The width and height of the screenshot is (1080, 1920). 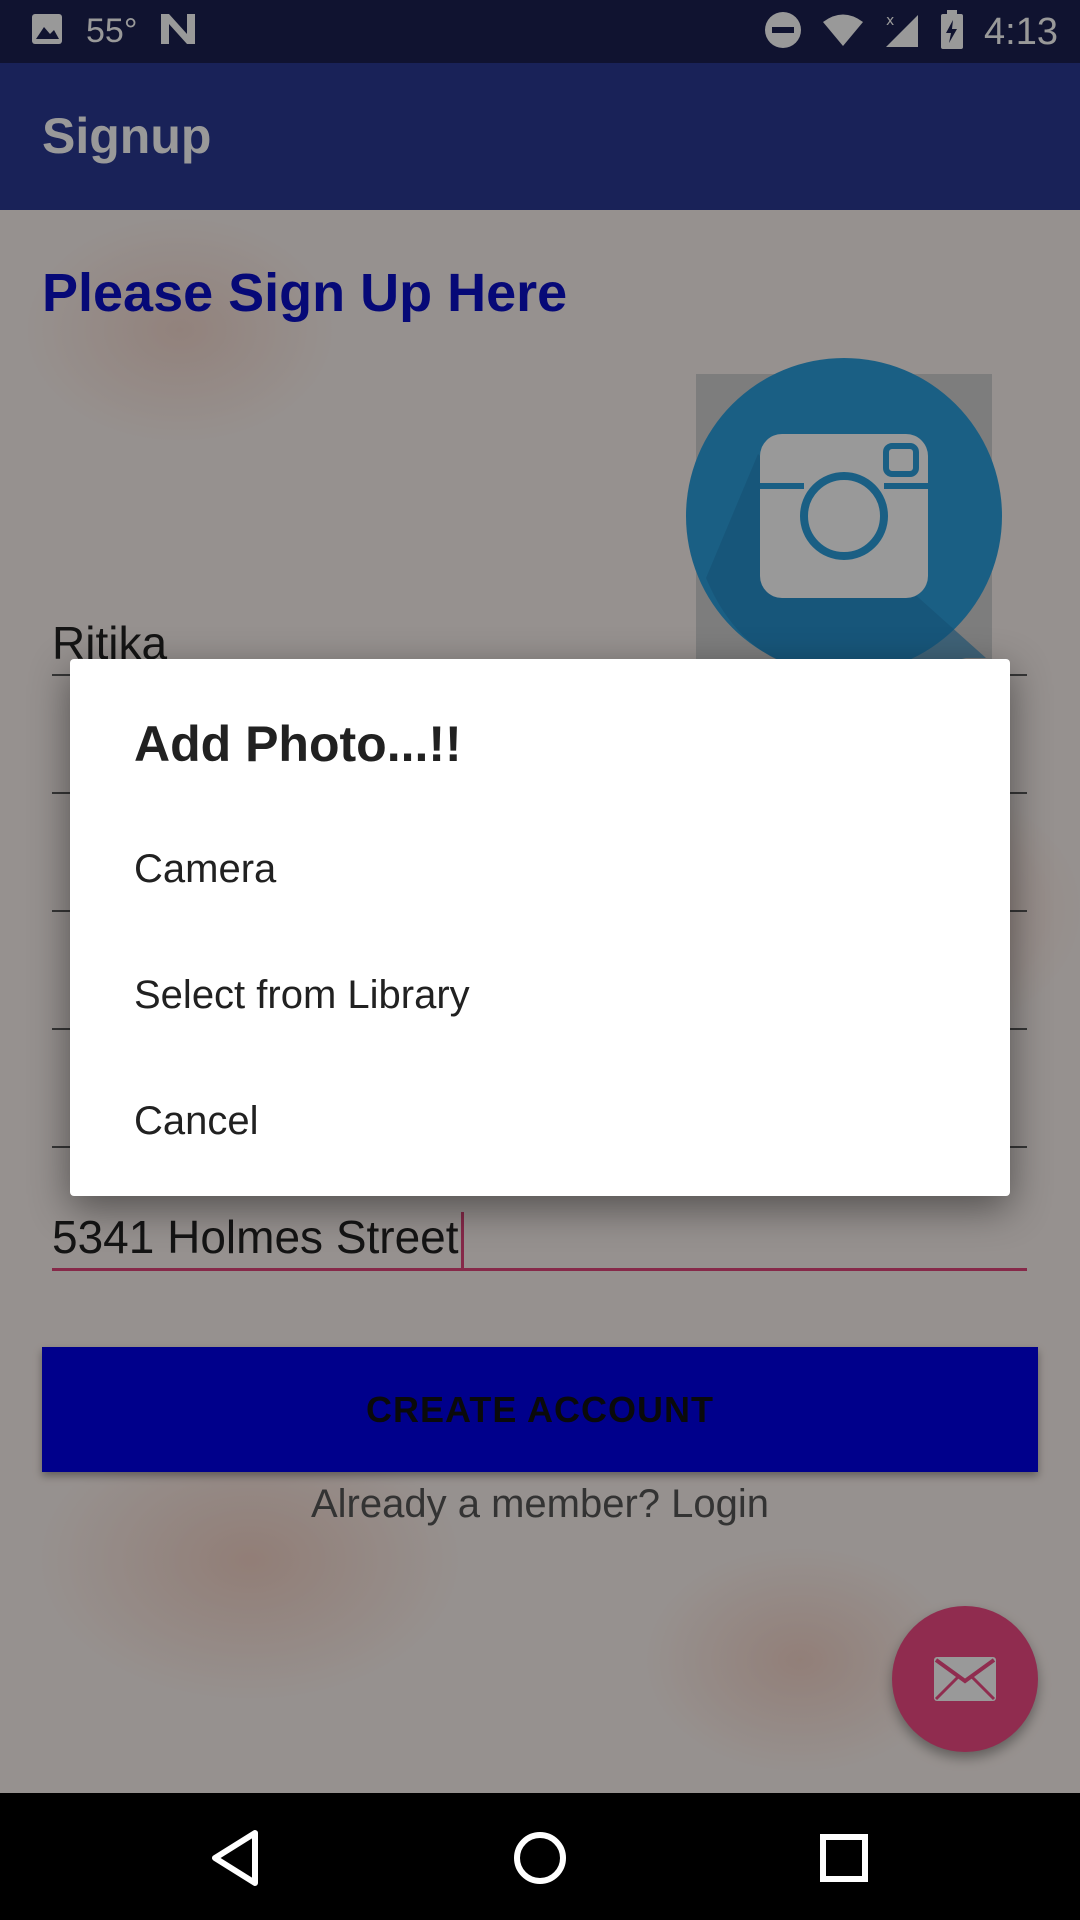 I want to click on home-icon, so click(x=540, y=1858).